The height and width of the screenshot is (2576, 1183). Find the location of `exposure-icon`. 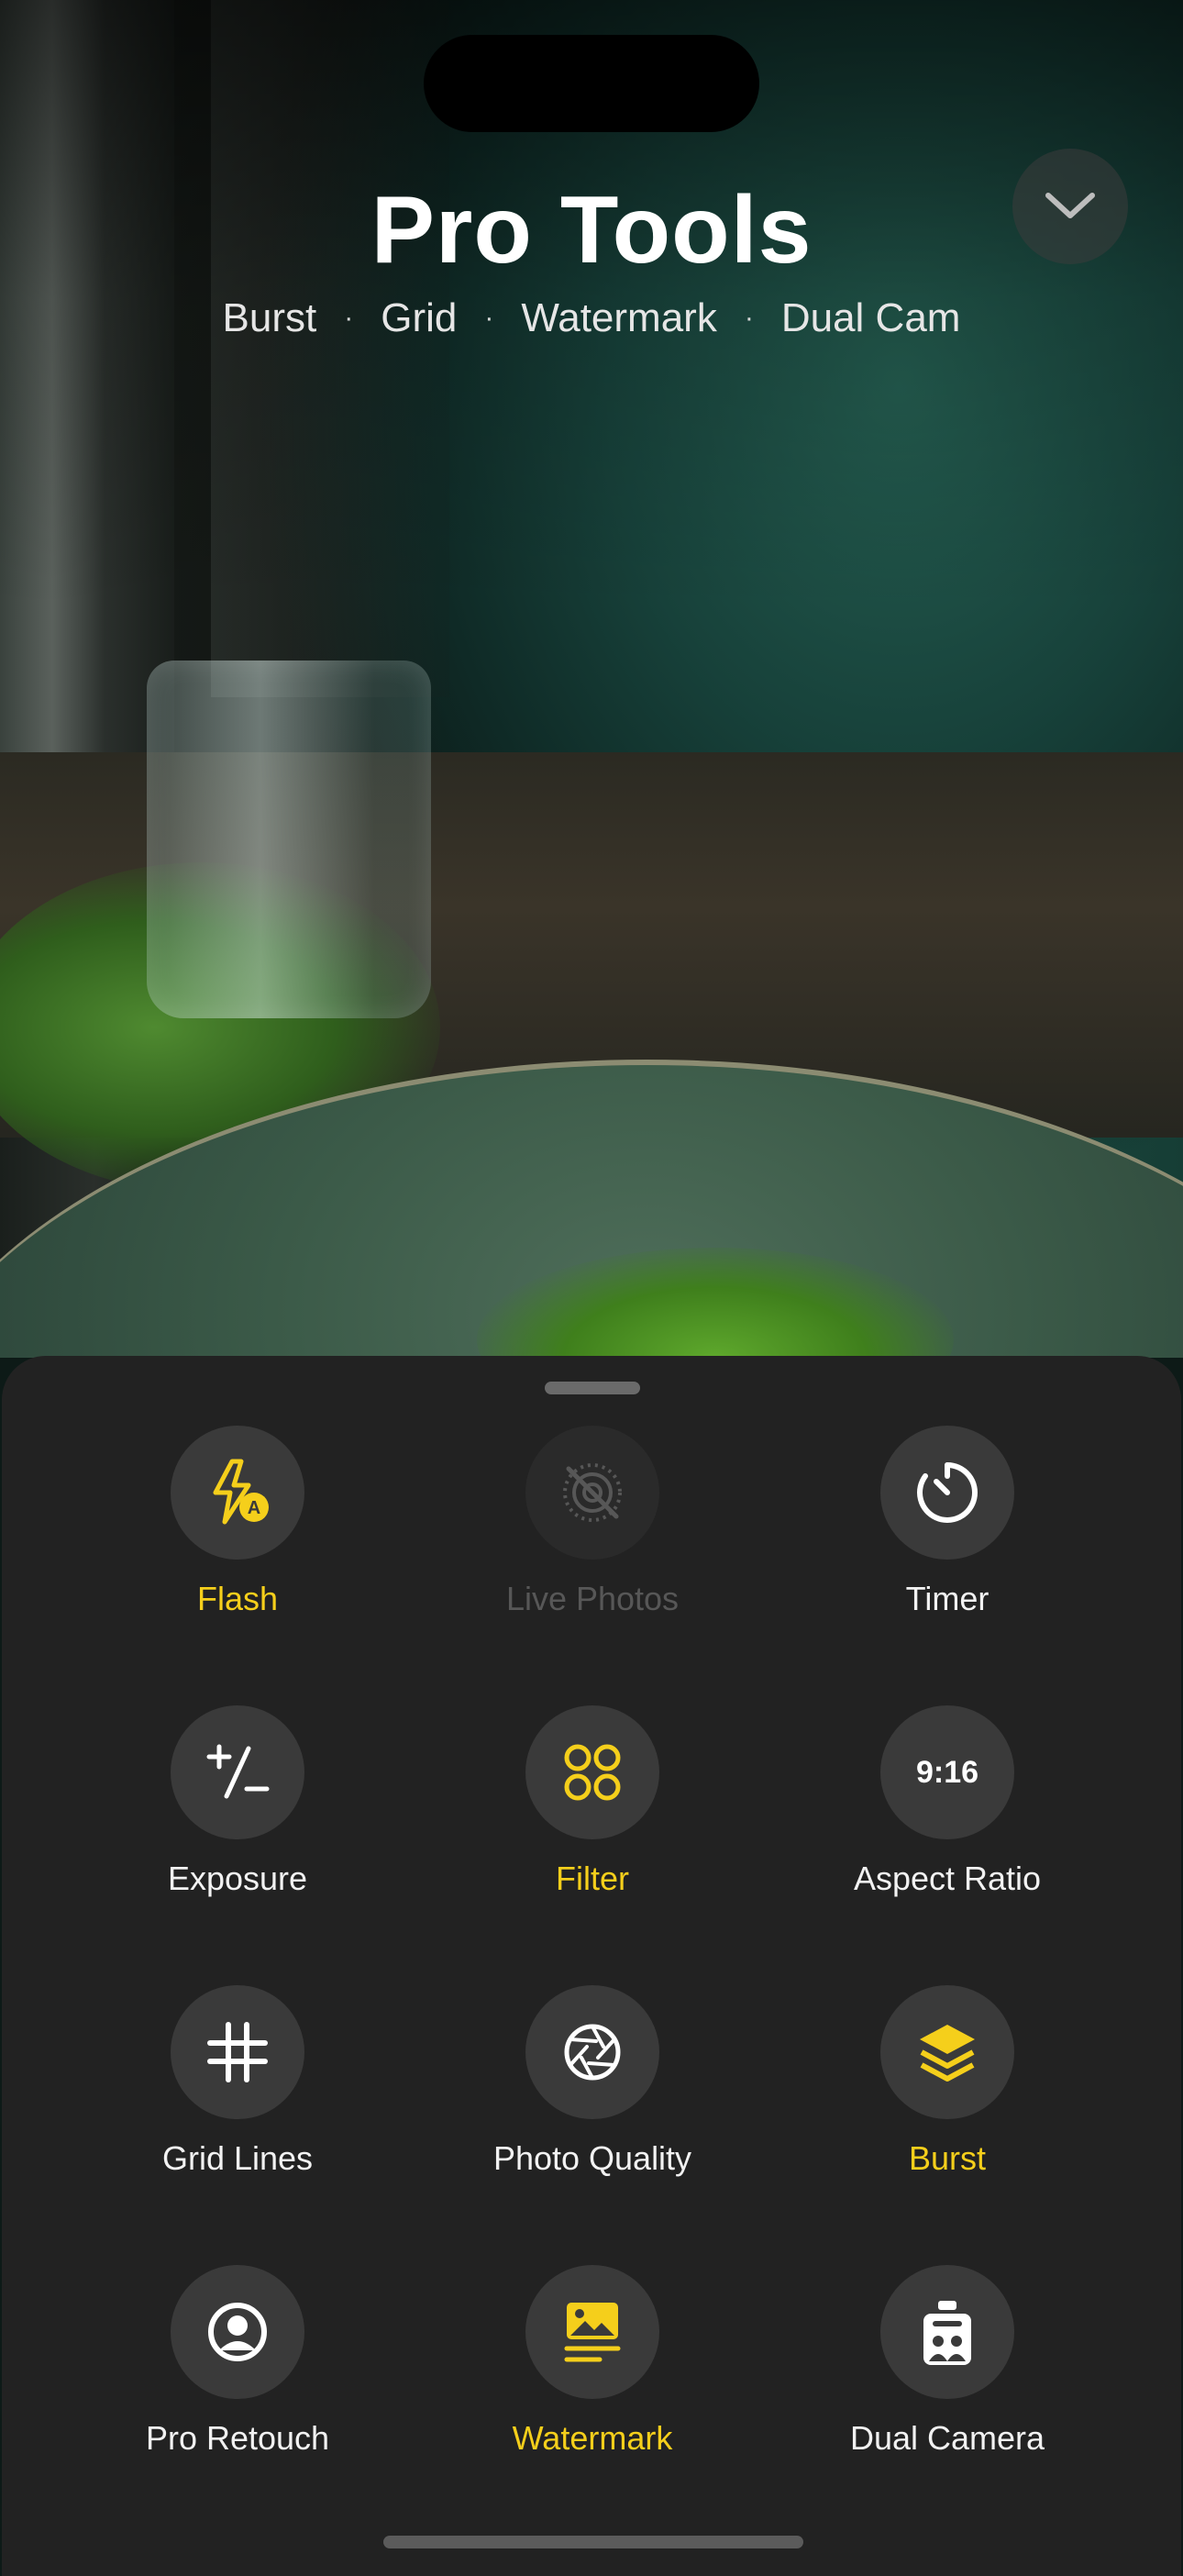

exposure-icon is located at coordinates (238, 1771).